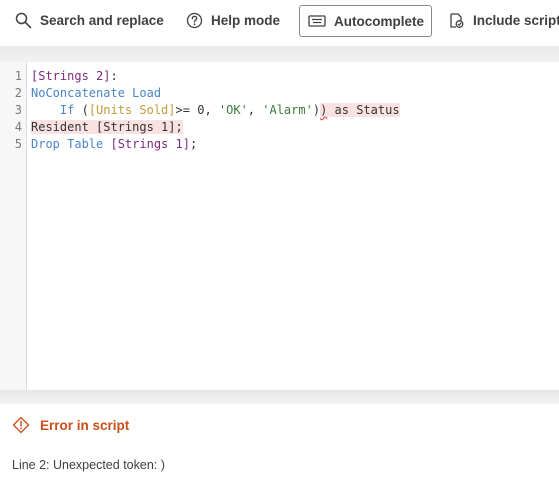 The height and width of the screenshot is (481, 559). I want to click on autocomplete-label: Autocomplete, so click(379, 21).